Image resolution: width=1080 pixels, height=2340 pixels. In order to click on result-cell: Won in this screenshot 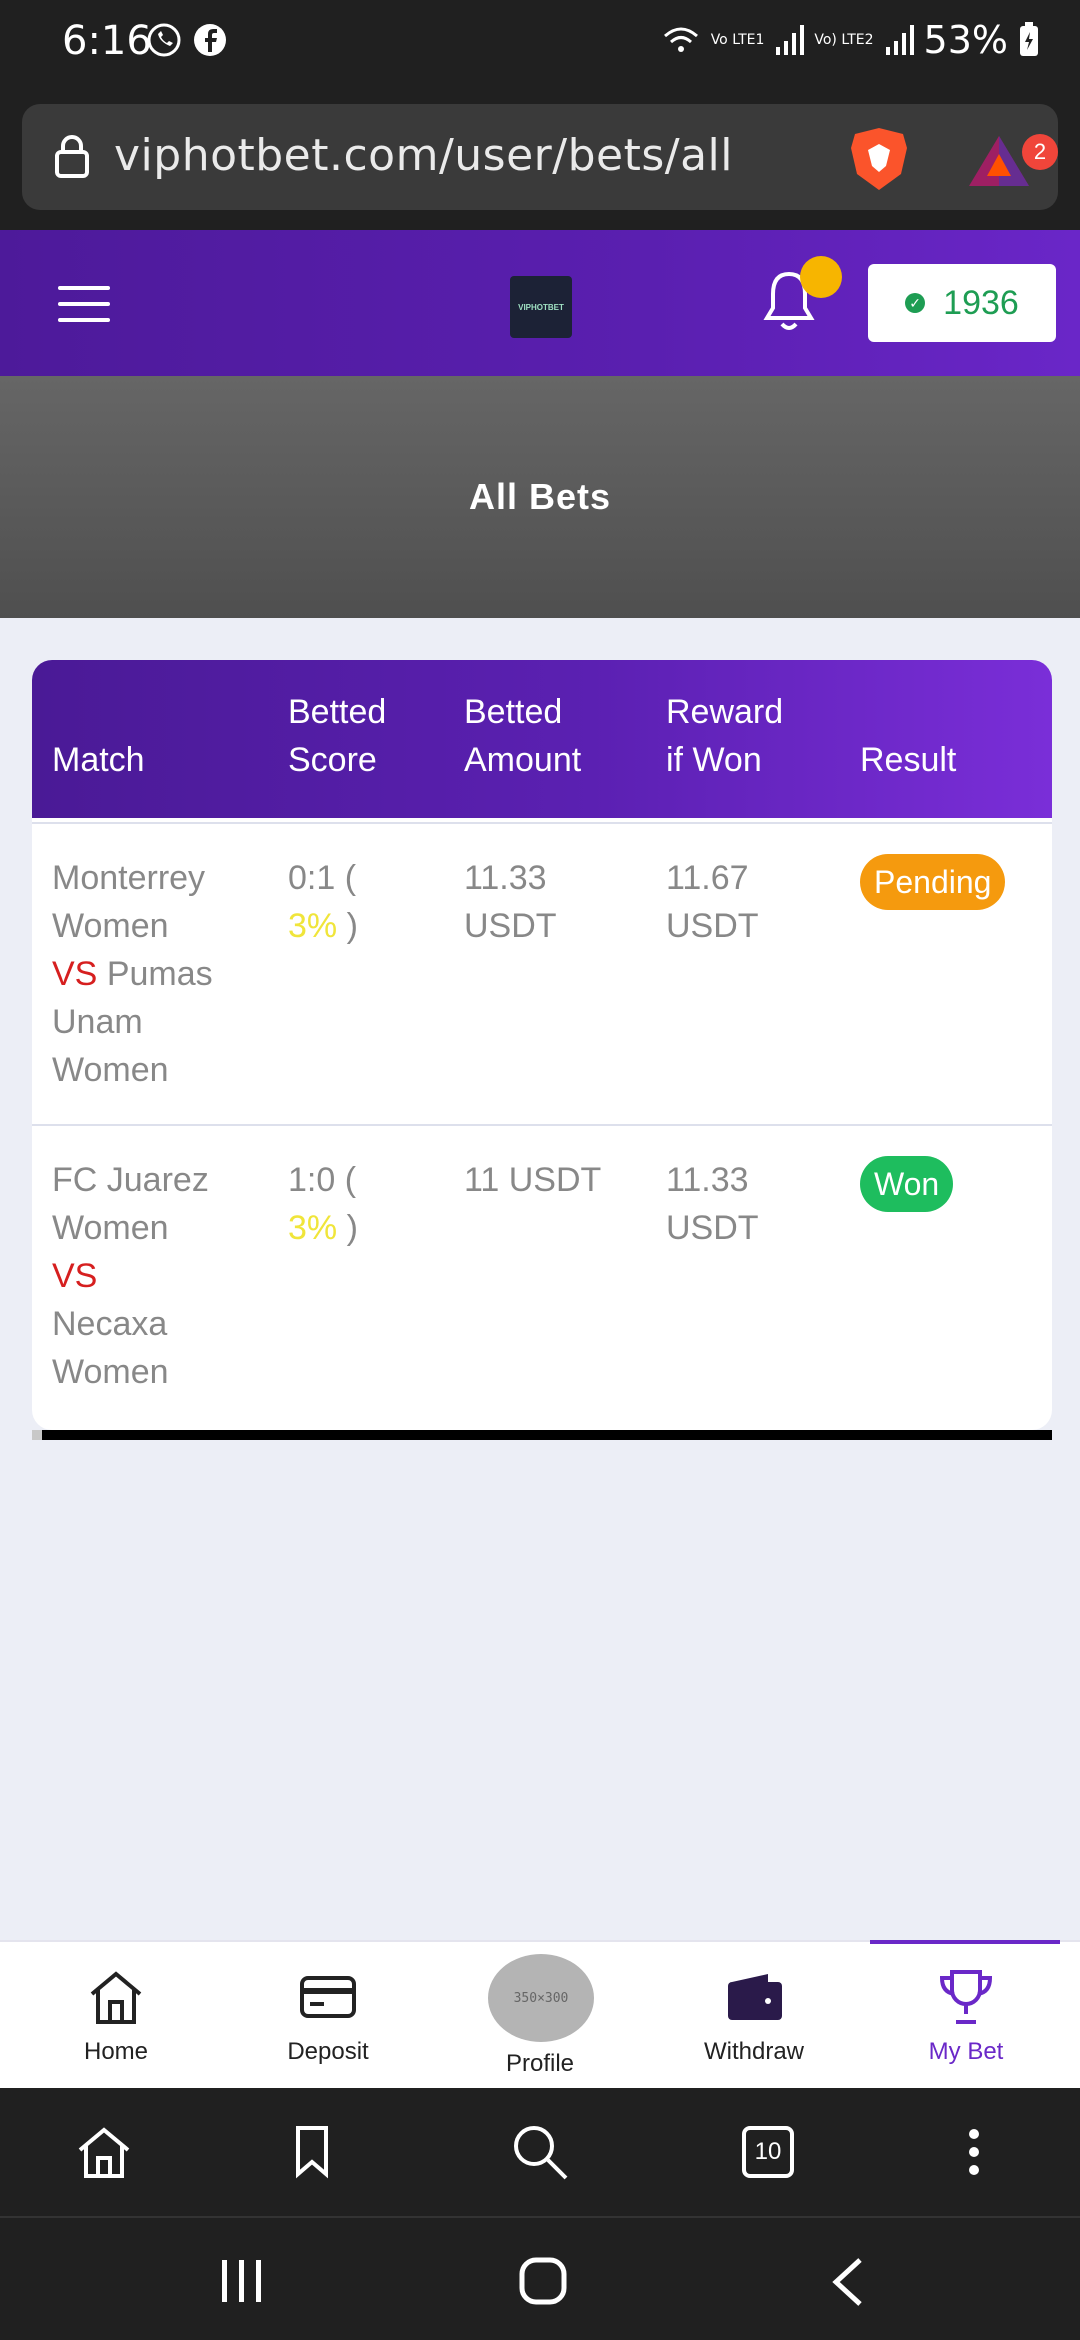, I will do `click(907, 1184)`.